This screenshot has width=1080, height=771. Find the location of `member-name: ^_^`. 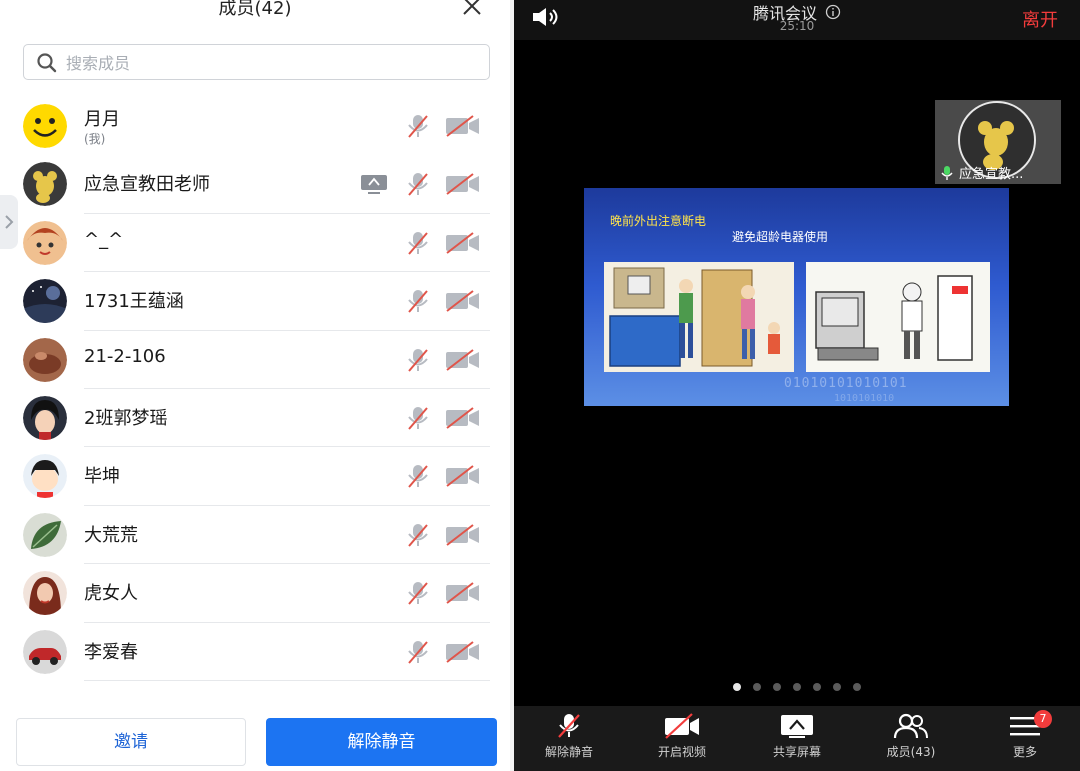

member-name: ^_^ is located at coordinates (104, 239).